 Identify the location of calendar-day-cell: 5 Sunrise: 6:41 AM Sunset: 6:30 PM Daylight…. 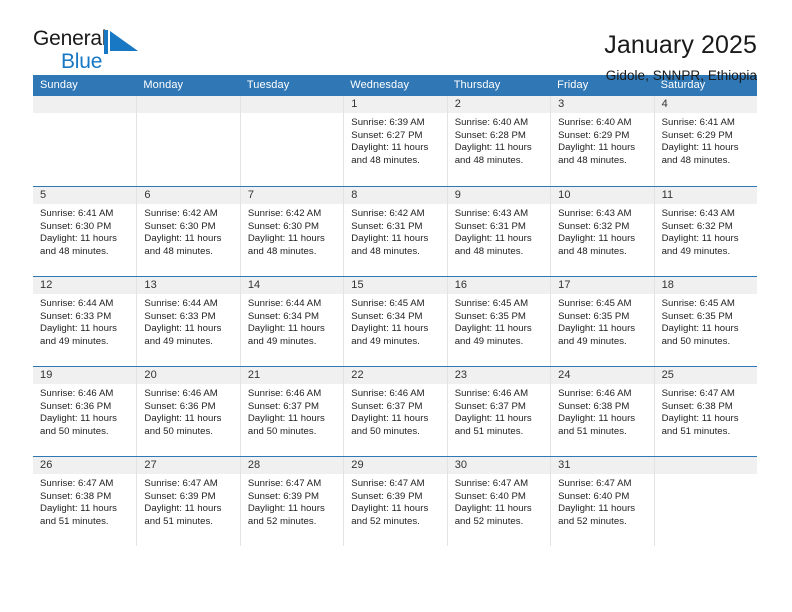
(85, 231).